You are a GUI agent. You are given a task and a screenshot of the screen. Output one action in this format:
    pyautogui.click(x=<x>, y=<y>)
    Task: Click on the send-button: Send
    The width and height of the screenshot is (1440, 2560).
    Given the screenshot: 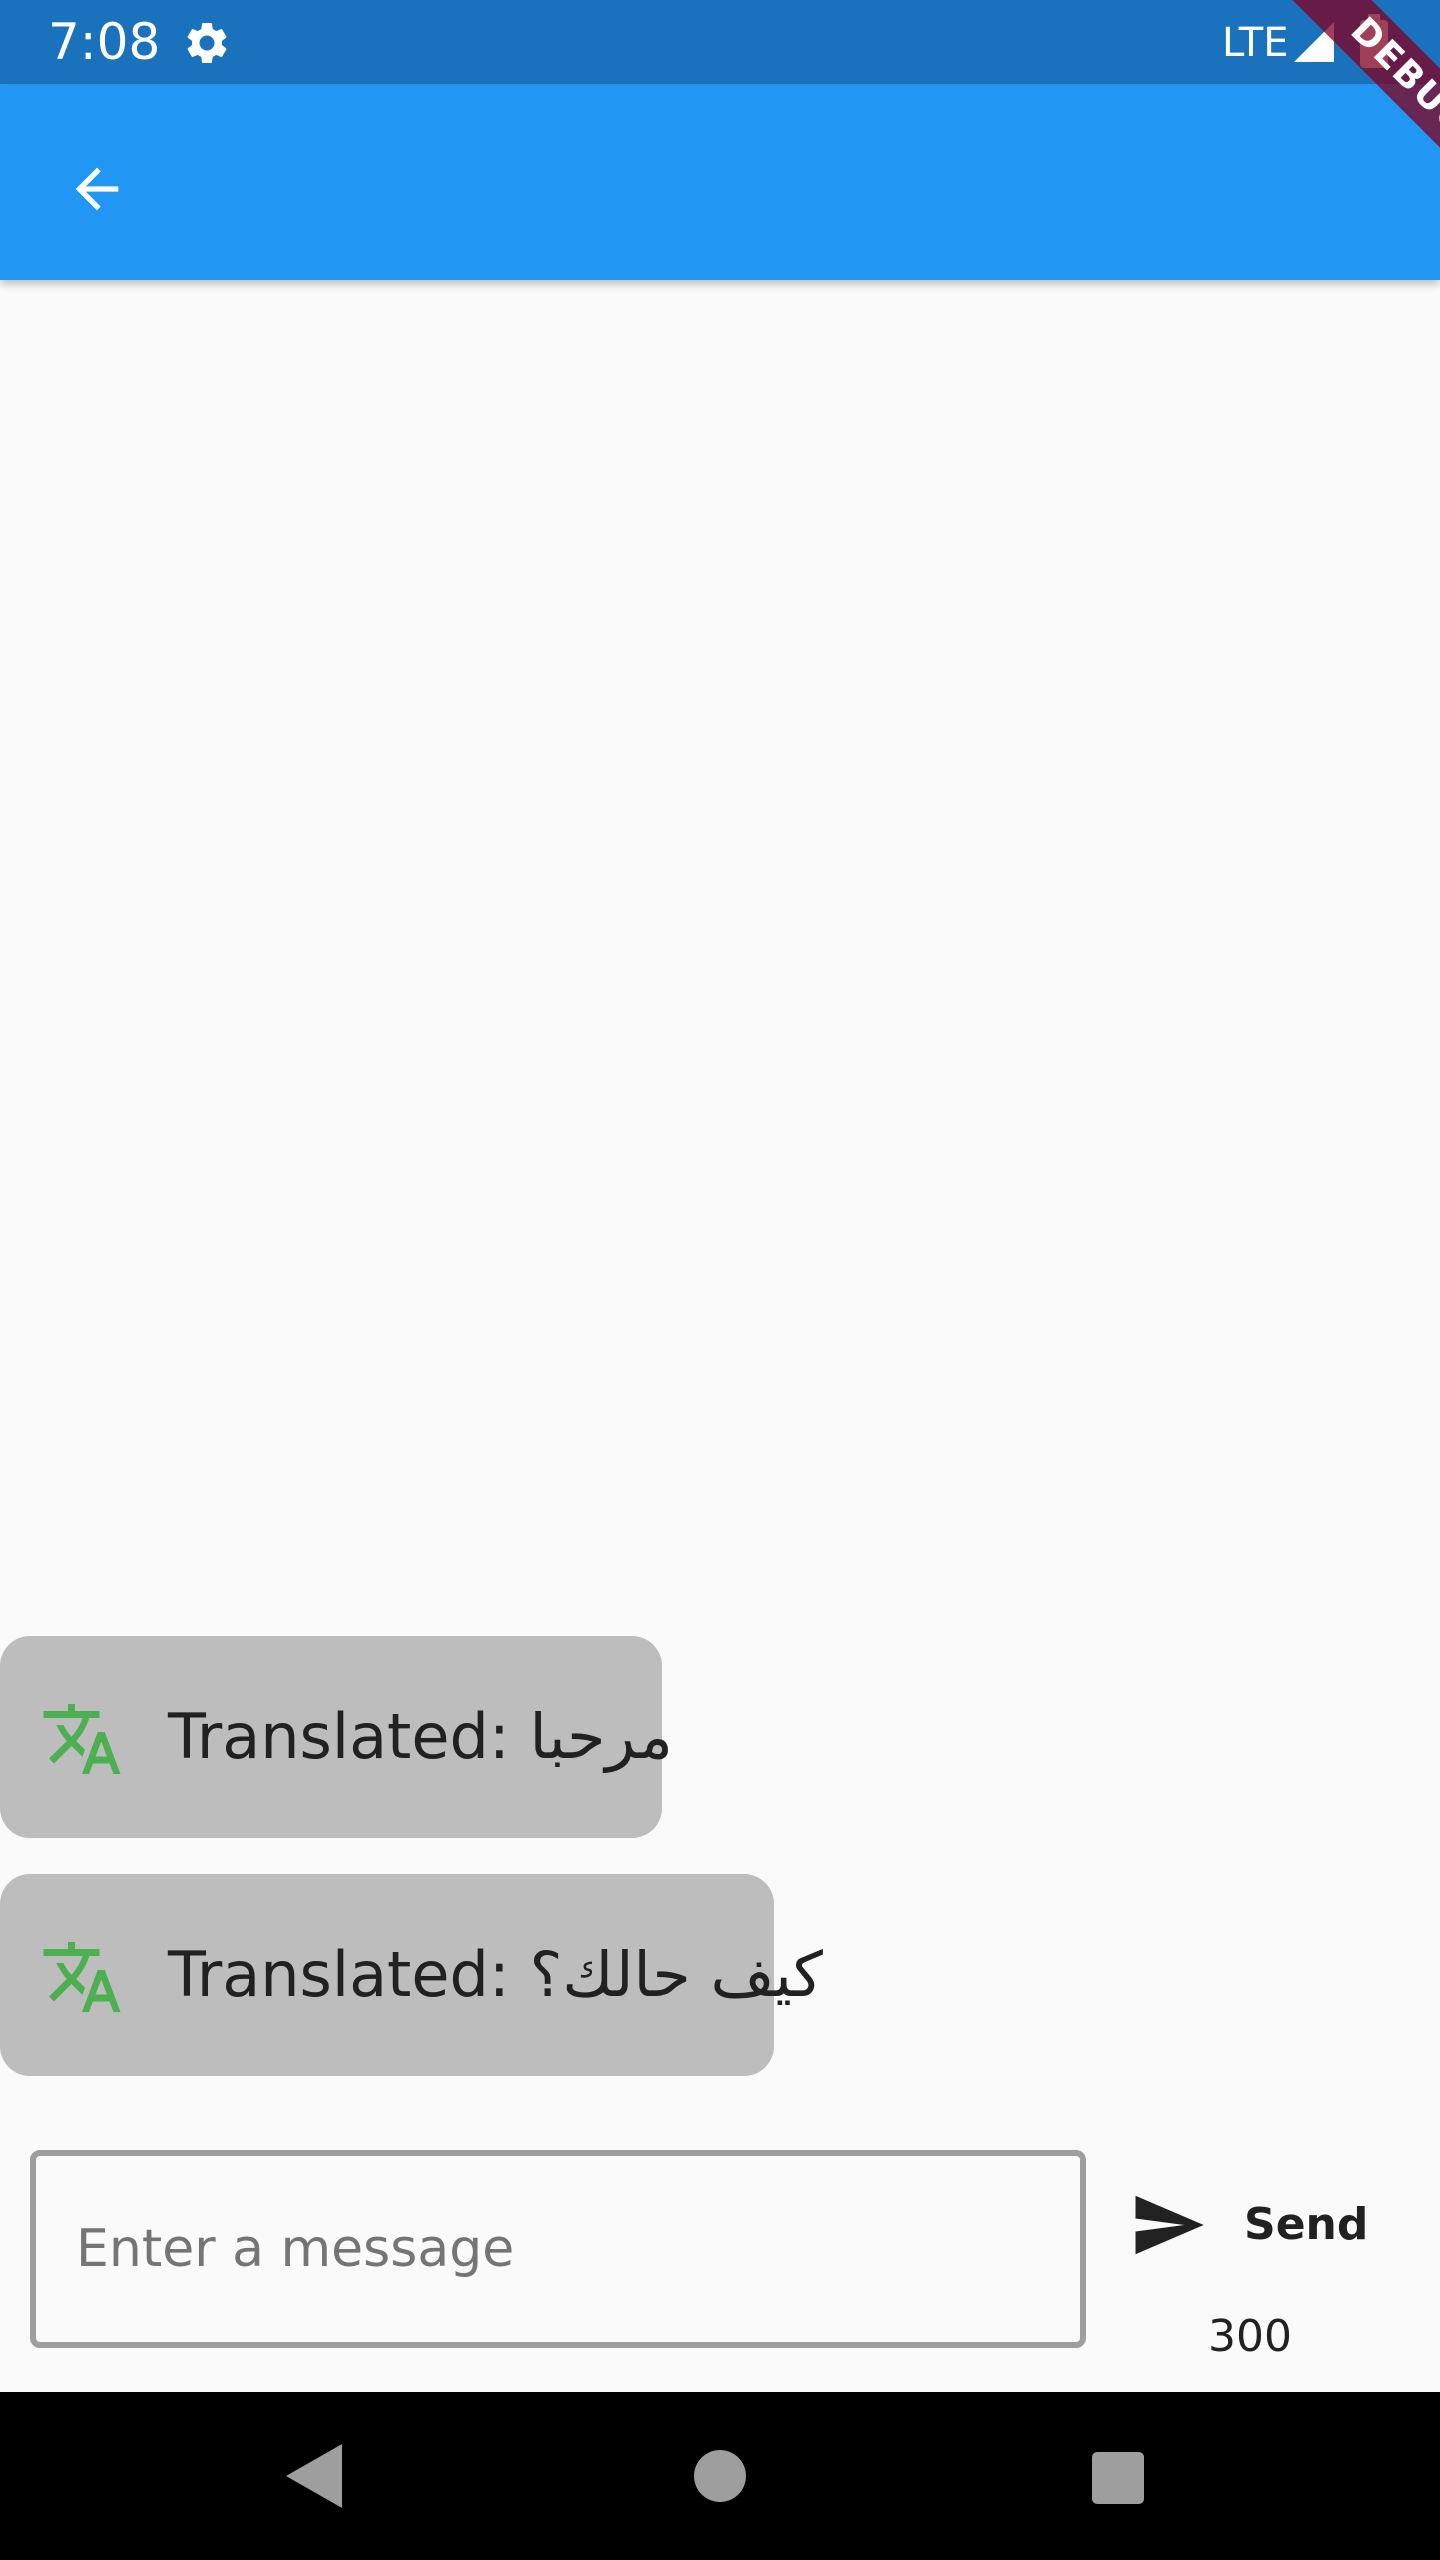 What is the action you would take?
    pyautogui.click(x=1248, y=2225)
    